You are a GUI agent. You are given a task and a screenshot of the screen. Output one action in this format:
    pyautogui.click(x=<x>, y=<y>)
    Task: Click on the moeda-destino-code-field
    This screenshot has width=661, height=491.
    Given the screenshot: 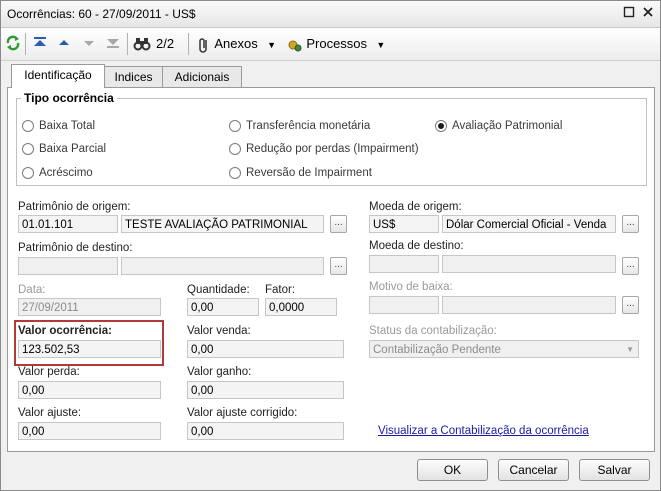 What is the action you would take?
    pyautogui.click(x=404, y=264)
    